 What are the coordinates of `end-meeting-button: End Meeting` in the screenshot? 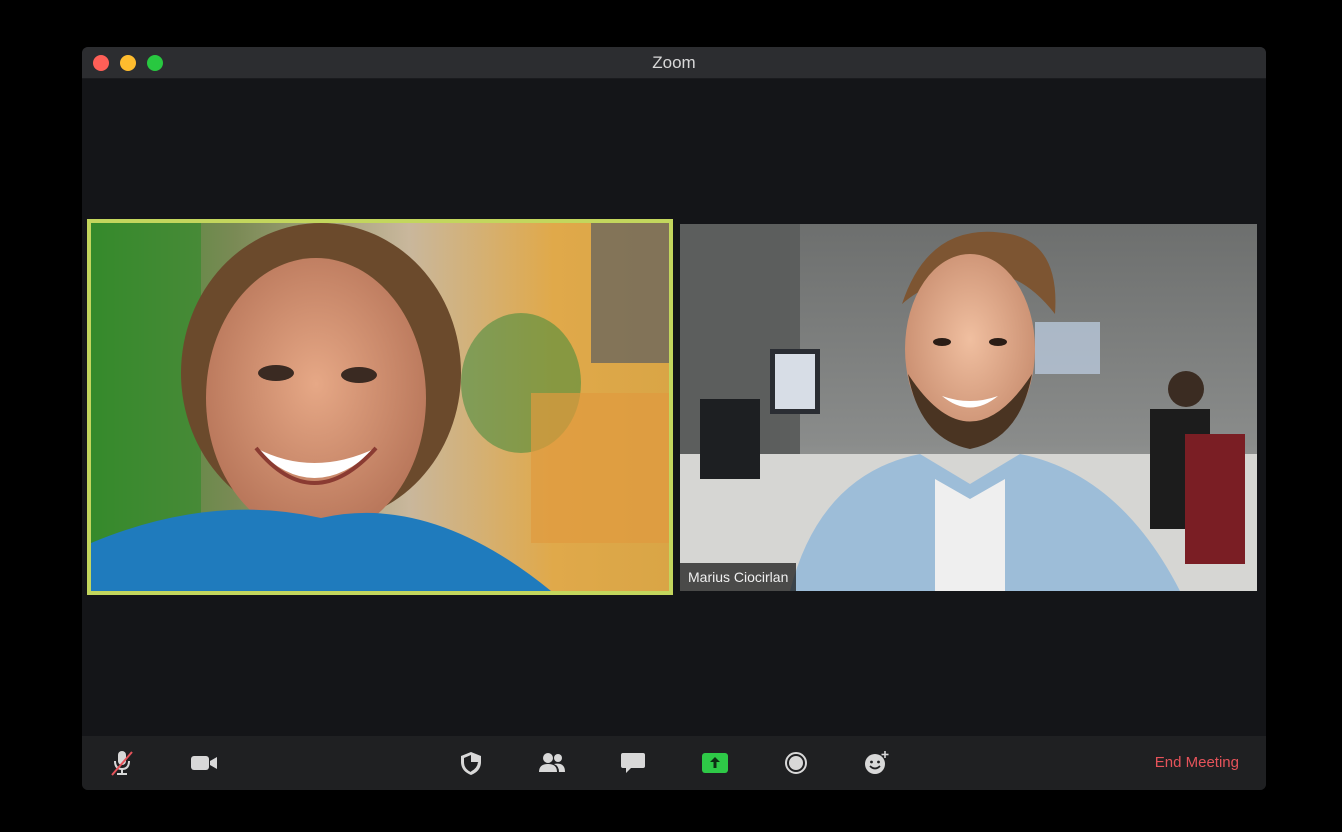 It's located at (1197, 763).